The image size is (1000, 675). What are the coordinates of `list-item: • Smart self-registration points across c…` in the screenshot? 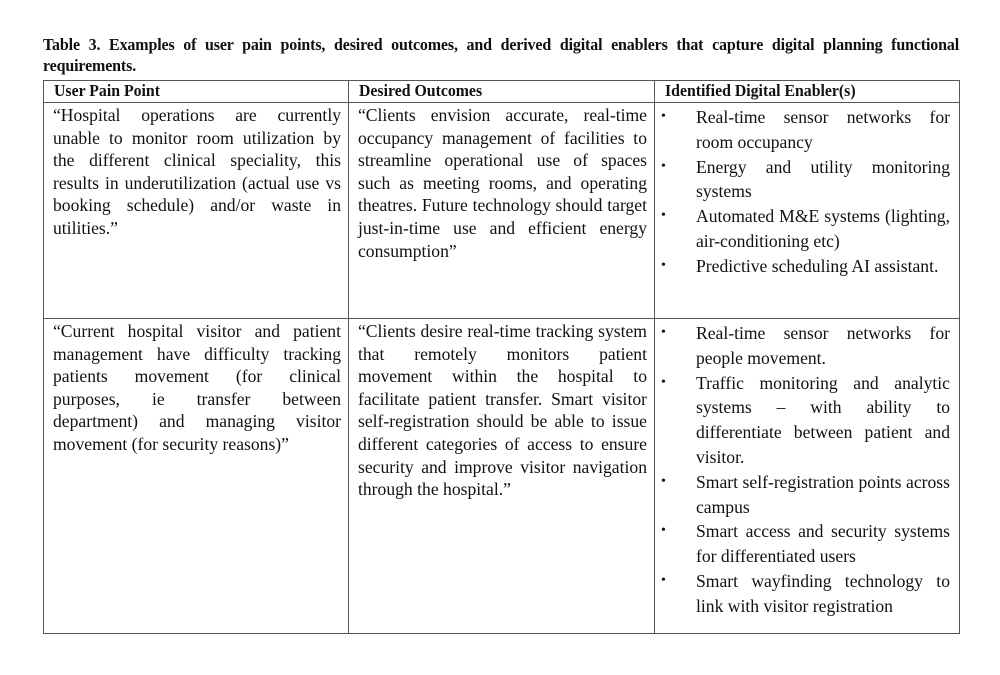 It's located at (802, 495).